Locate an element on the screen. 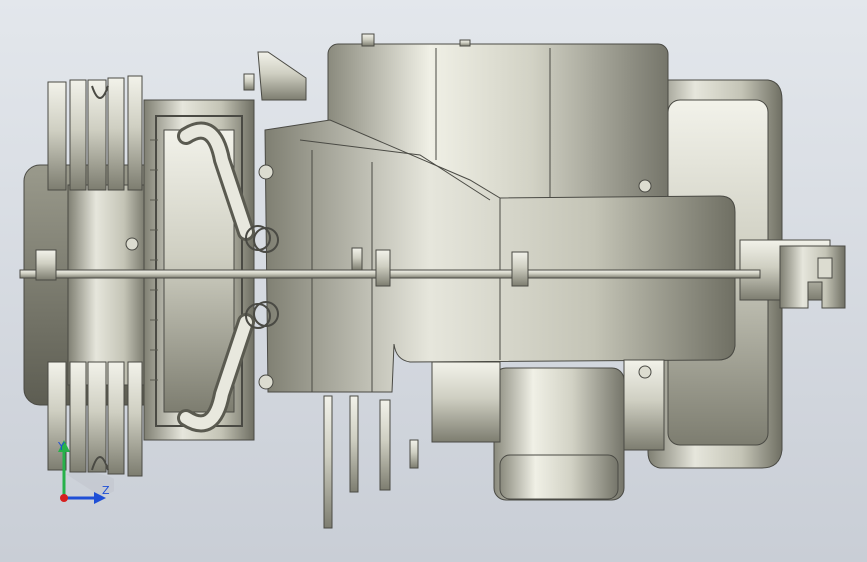  triad-axes is located at coordinates (88, 472).